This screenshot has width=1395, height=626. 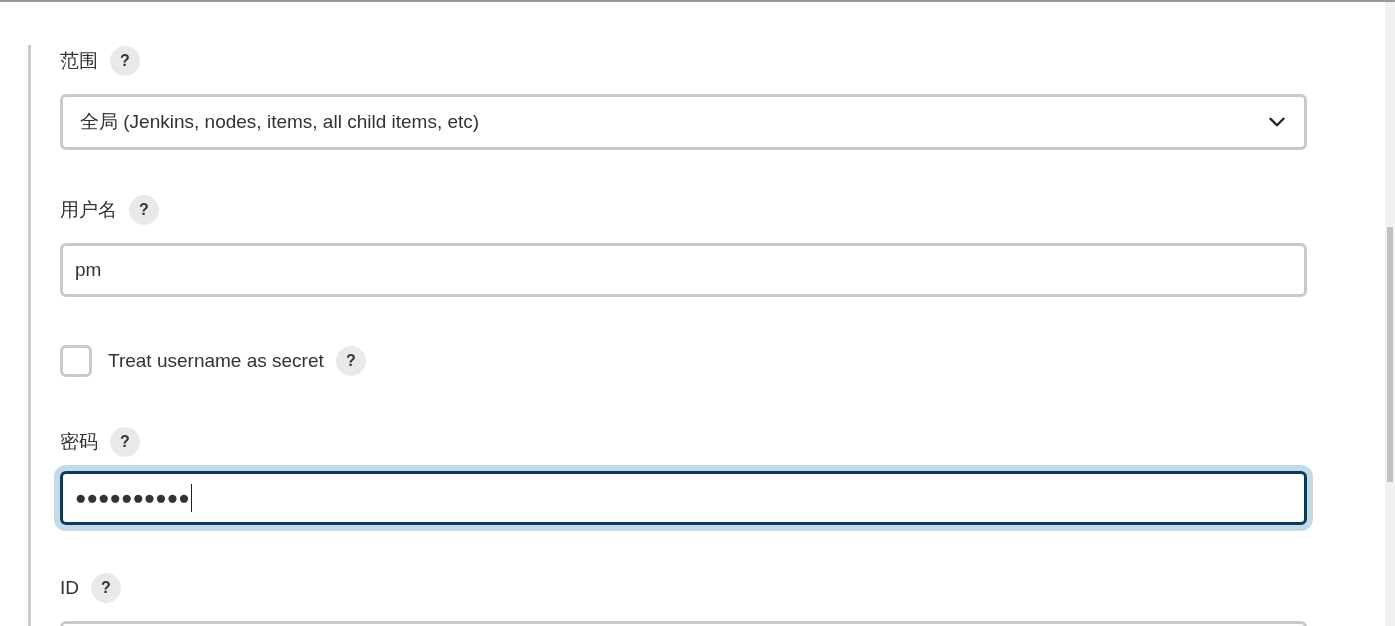 I want to click on text-field: pm, so click(x=683, y=270).